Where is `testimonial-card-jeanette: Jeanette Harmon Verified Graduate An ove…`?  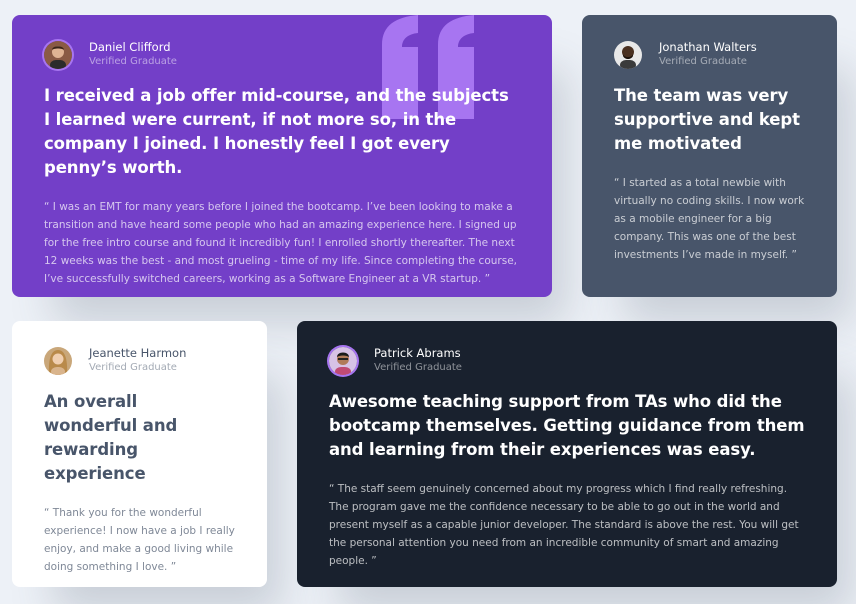 testimonial-card-jeanette: Jeanette Harmon Verified Graduate An ove… is located at coordinates (139, 454).